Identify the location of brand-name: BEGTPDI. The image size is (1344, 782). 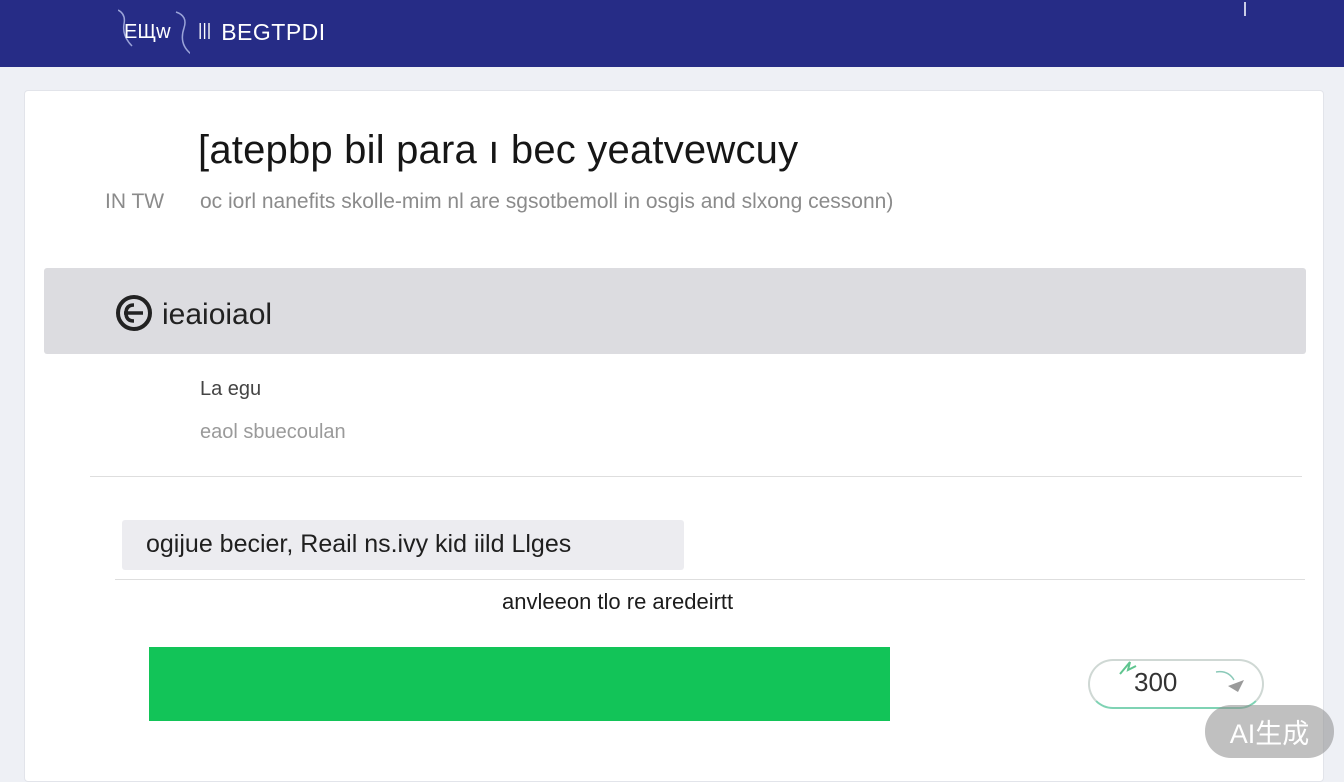
(273, 31).